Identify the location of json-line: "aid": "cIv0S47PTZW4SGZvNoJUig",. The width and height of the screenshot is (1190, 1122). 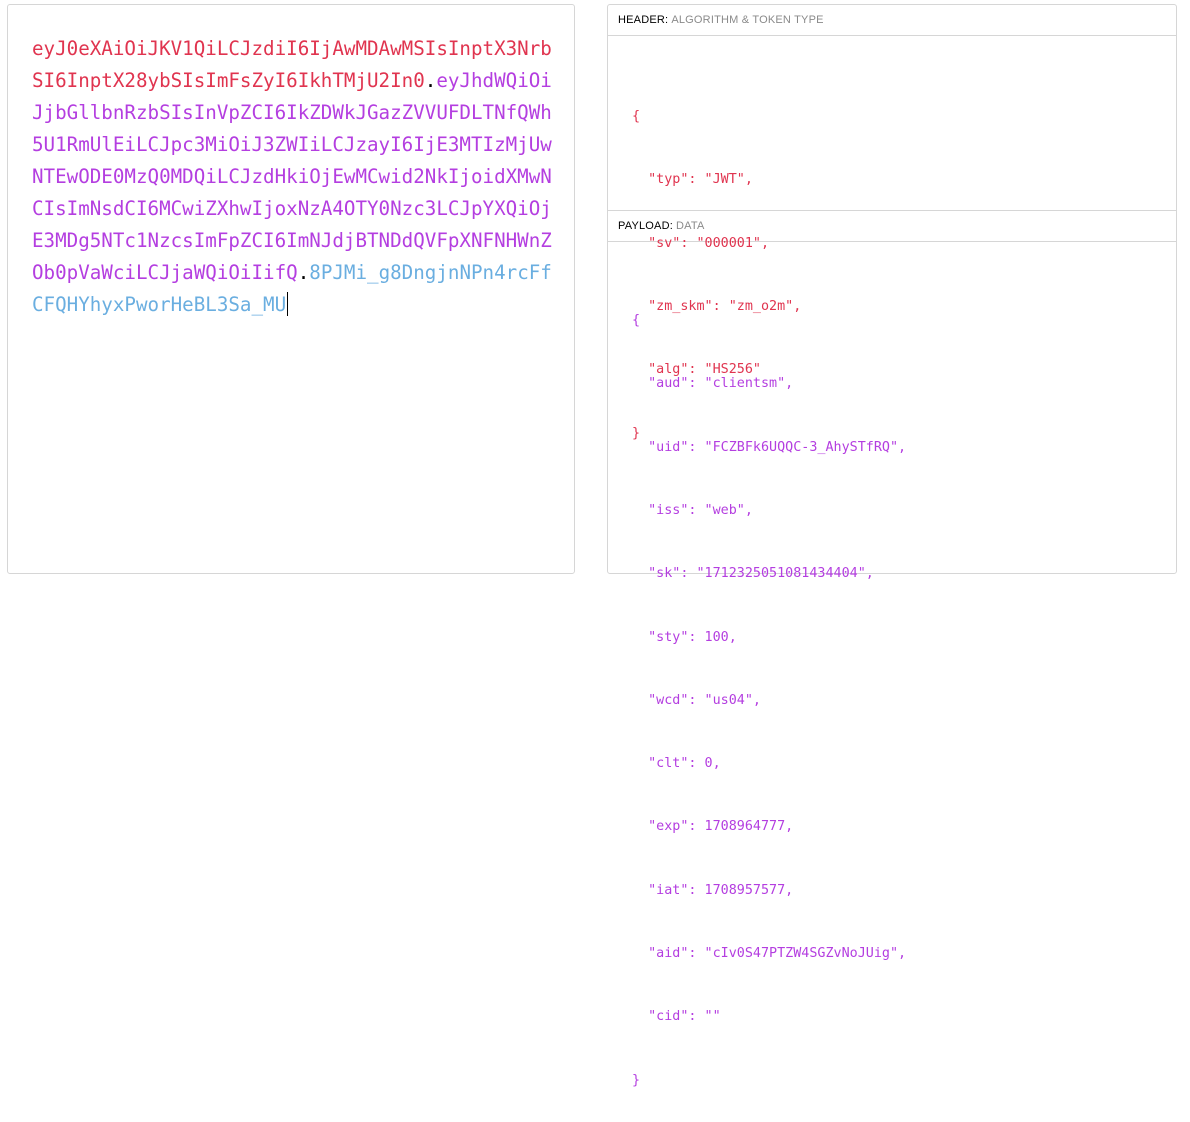
(769, 953).